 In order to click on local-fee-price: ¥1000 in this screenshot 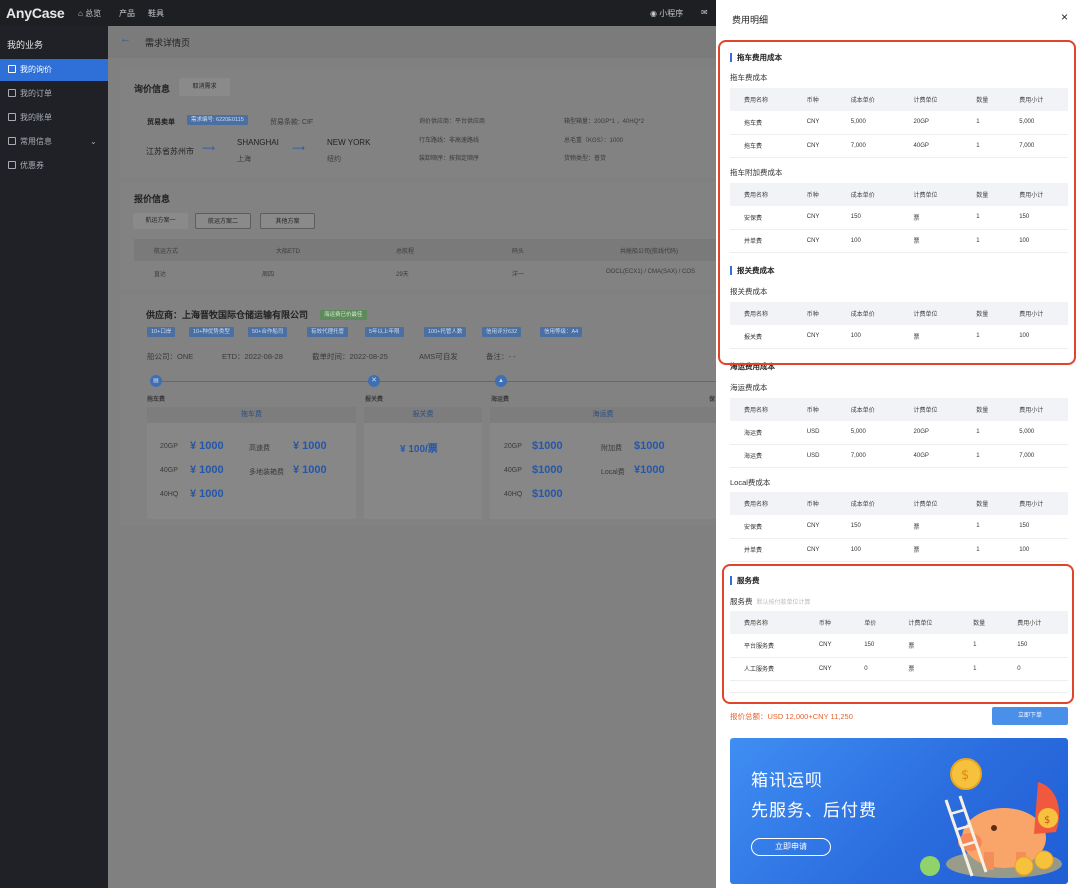, I will do `click(649, 470)`.